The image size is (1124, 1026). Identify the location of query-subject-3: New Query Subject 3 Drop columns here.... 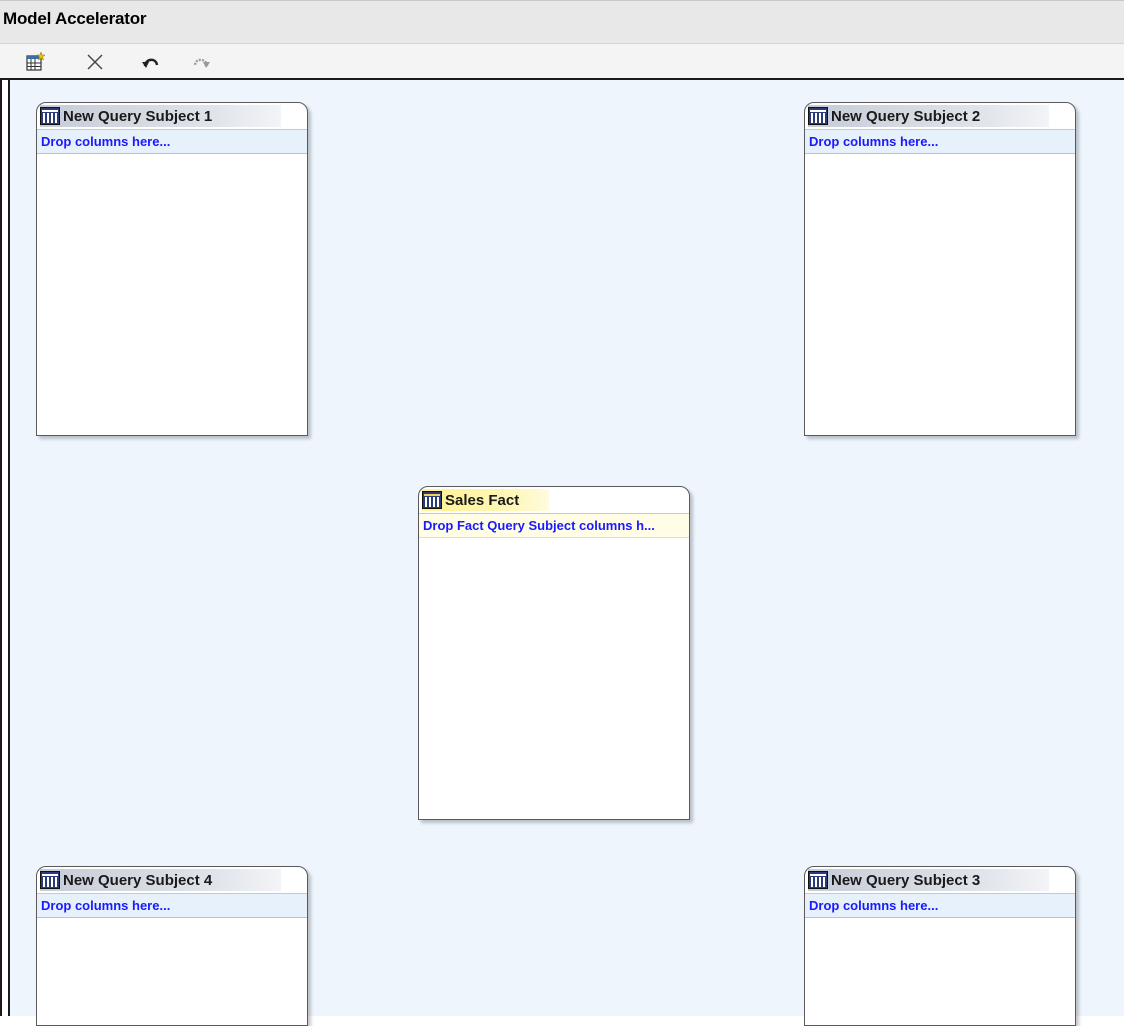
(940, 946).